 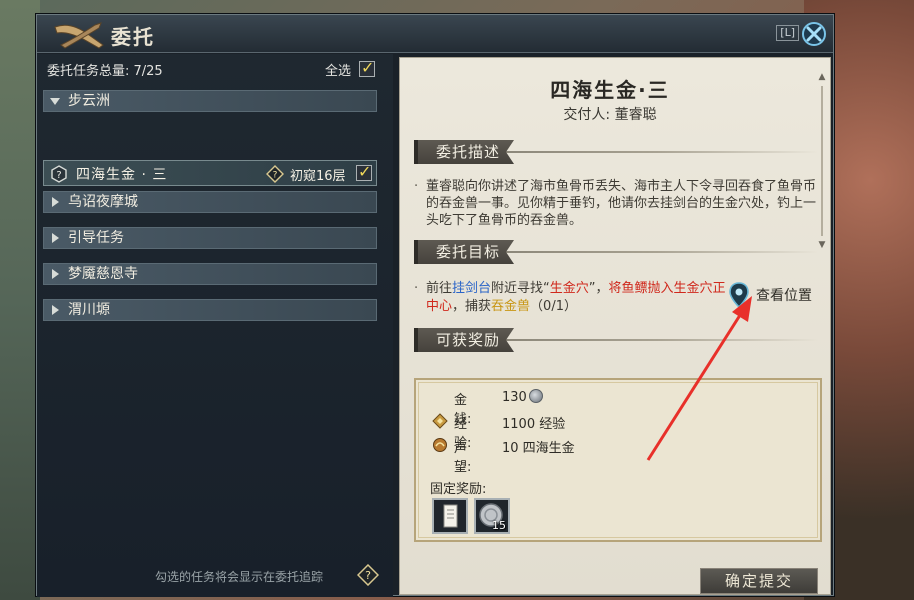 What do you see at coordinates (210, 310) in the screenshot?
I see `category-weichuan: 渭川塬` at bounding box center [210, 310].